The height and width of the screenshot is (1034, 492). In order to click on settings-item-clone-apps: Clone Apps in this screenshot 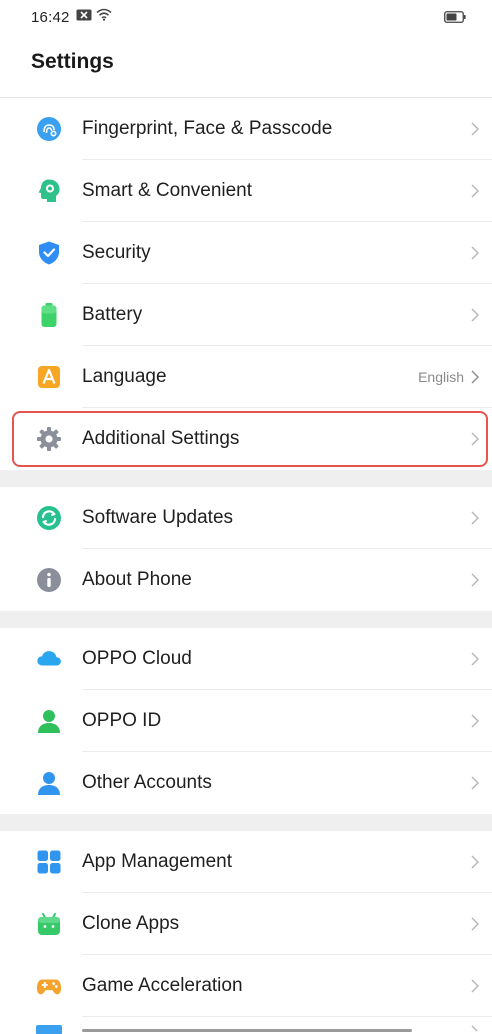, I will do `click(246, 924)`.